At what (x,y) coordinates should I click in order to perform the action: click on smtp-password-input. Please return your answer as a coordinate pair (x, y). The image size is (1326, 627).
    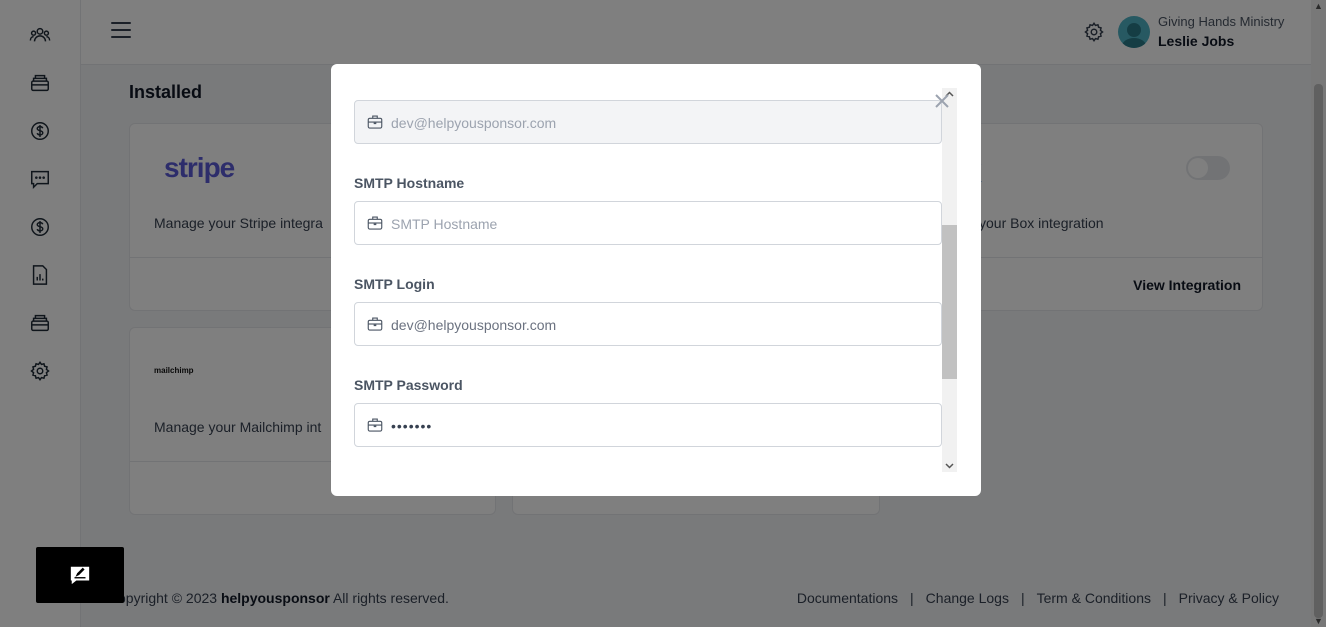
    Looking at the image, I should click on (661, 426).